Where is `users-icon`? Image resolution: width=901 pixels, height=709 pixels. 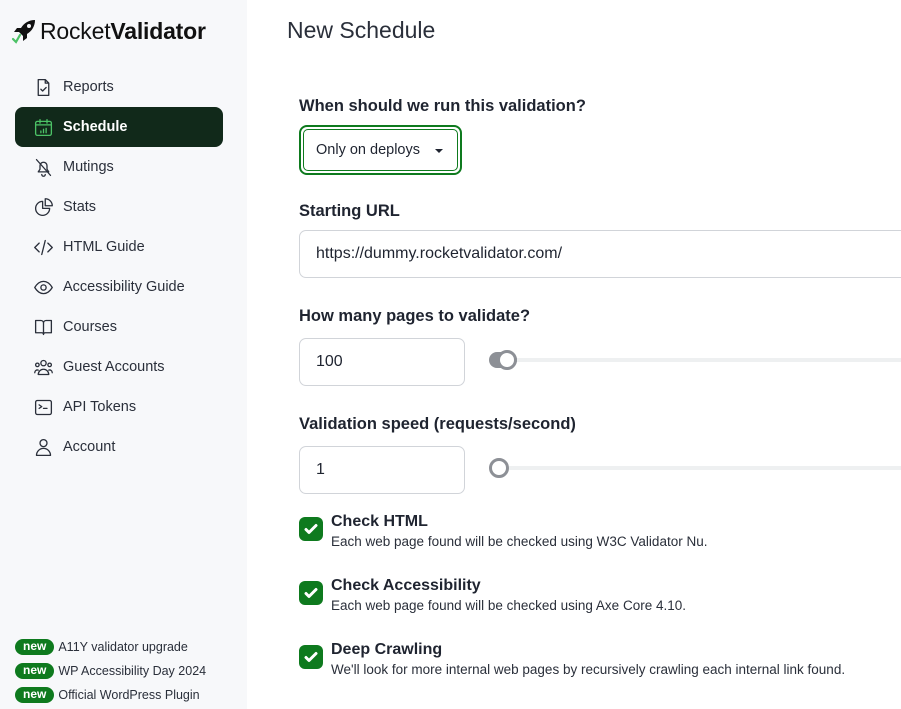
users-icon is located at coordinates (43, 367).